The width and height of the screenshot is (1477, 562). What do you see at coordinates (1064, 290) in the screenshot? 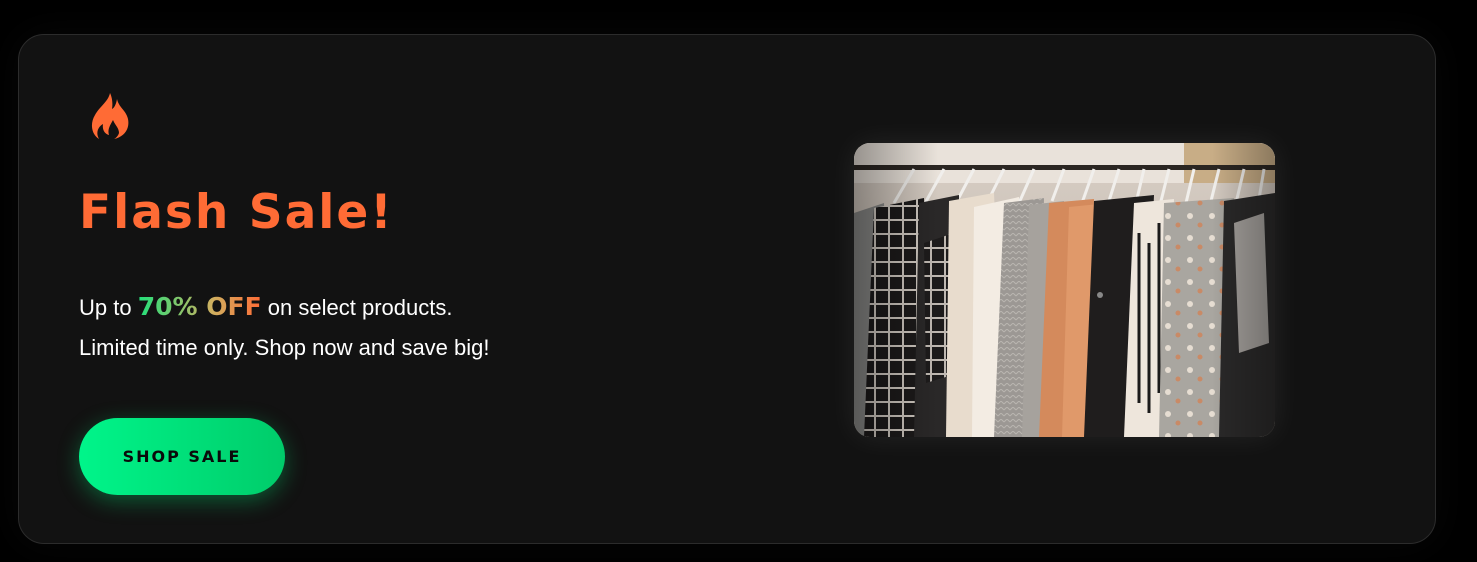
I see `clothing-rack-photo` at bounding box center [1064, 290].